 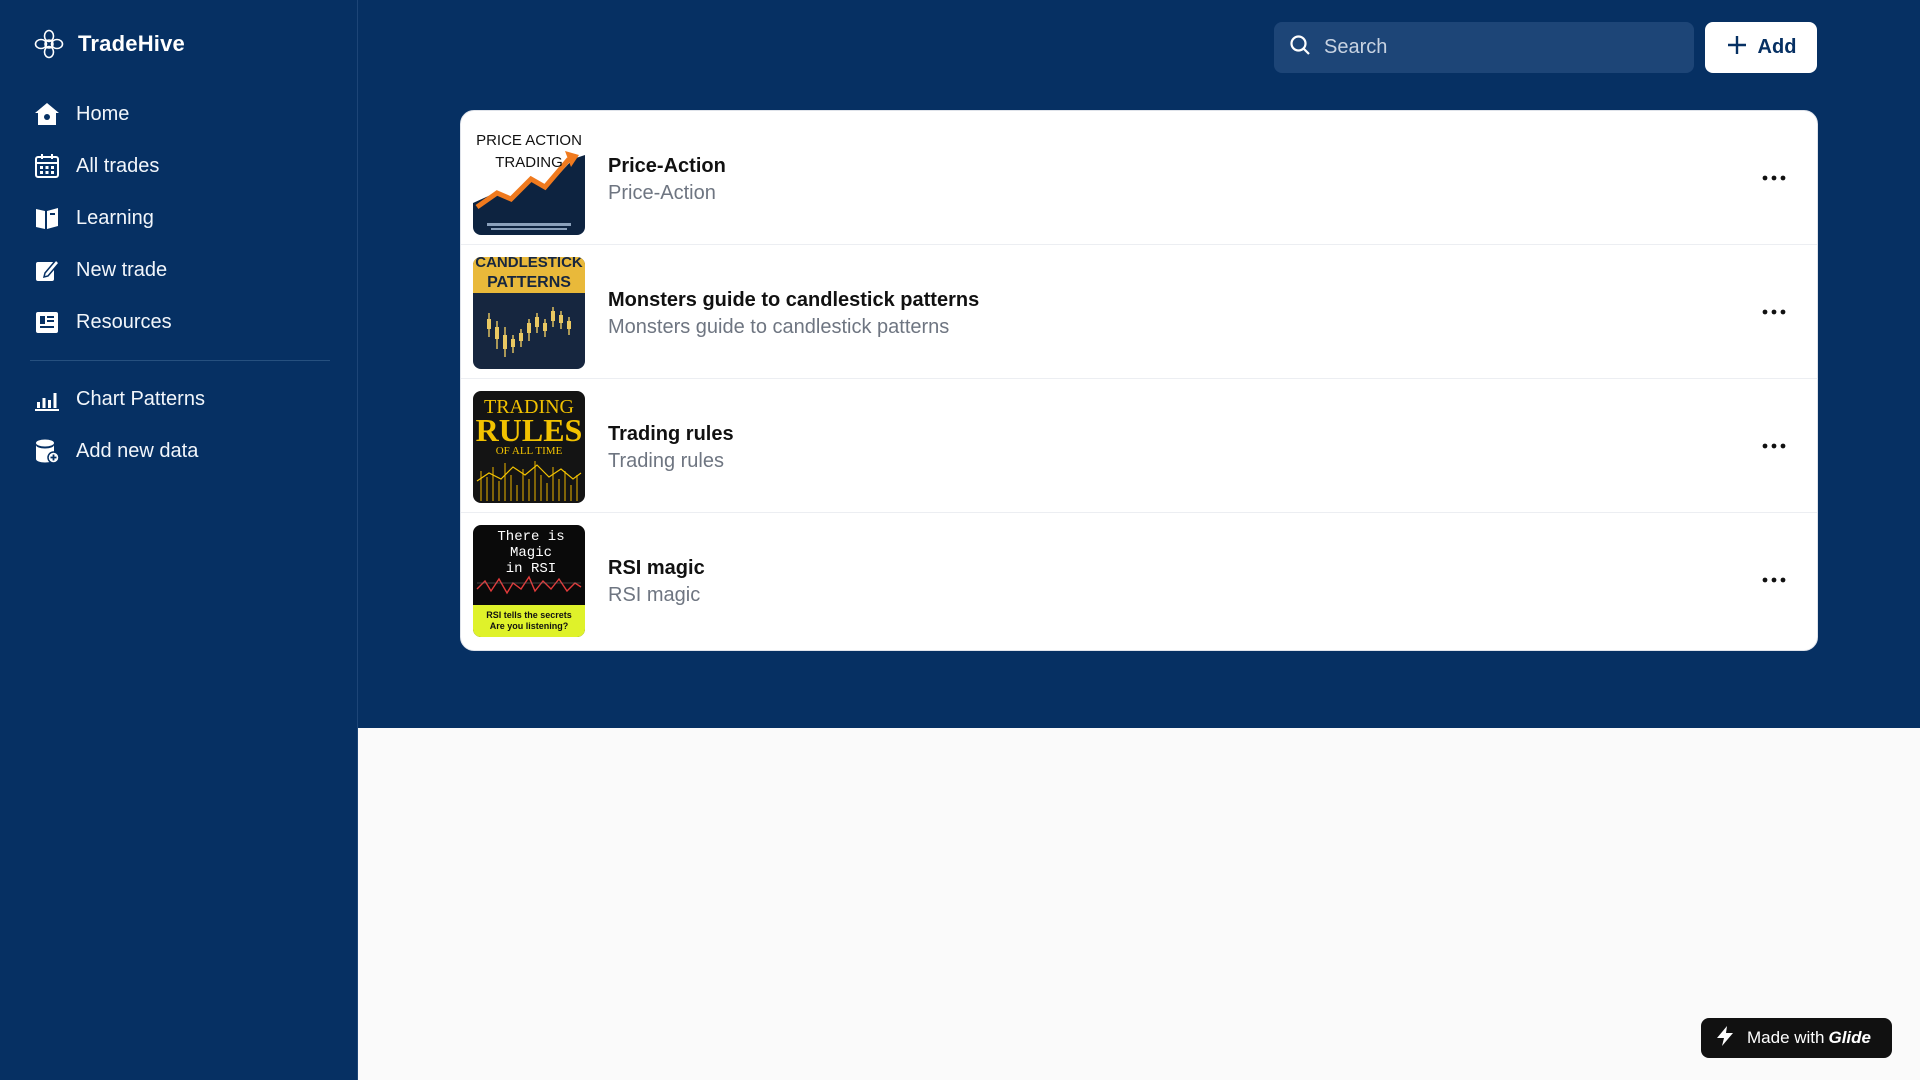 I want to click on thumb-text: TRADING, so click(x=529, y=162).